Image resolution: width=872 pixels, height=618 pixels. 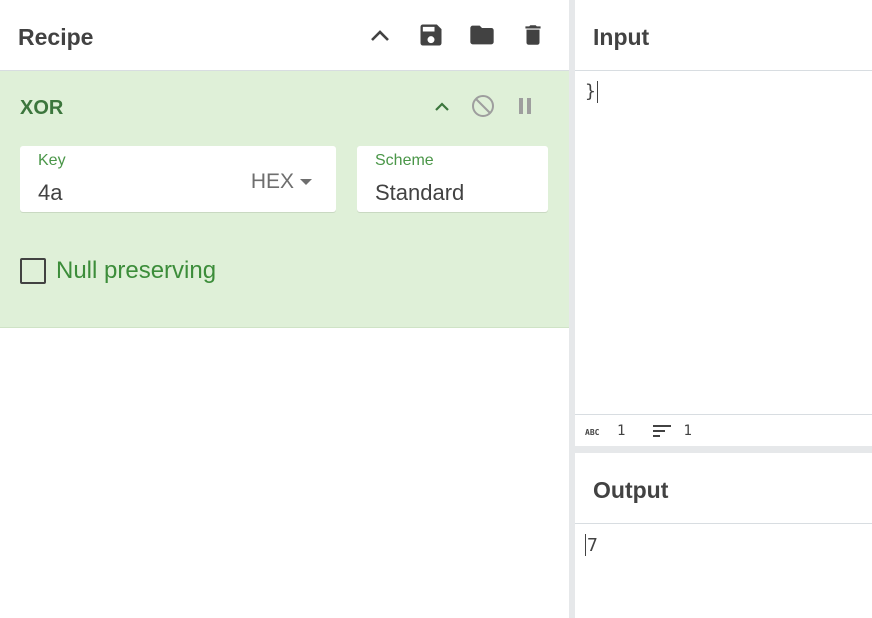 What do you see at coordinates (605, 431) in the screenshot?
I see `char-count: ABC 1` at bounding box center [605, 431].